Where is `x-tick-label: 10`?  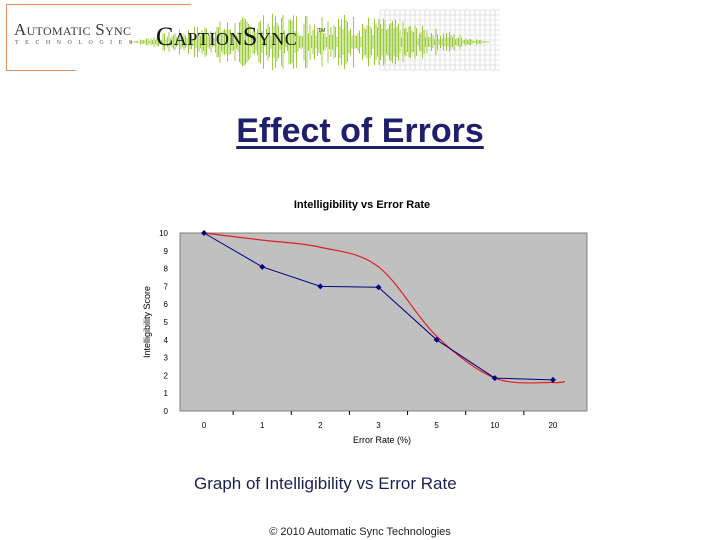
x-tick-label: 10 is located at coordinates (494, 425).